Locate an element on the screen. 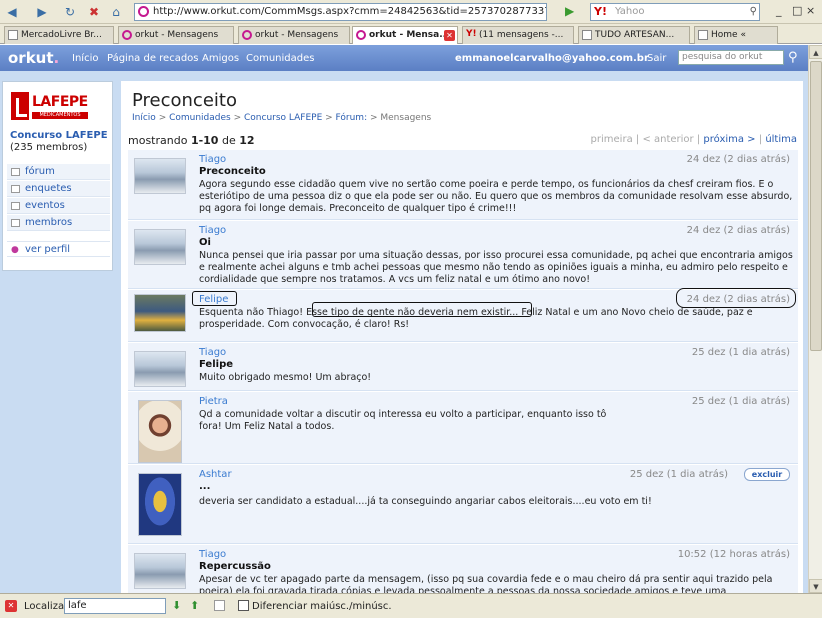  go-icon: ▶ is located at coordinates (572, 11).